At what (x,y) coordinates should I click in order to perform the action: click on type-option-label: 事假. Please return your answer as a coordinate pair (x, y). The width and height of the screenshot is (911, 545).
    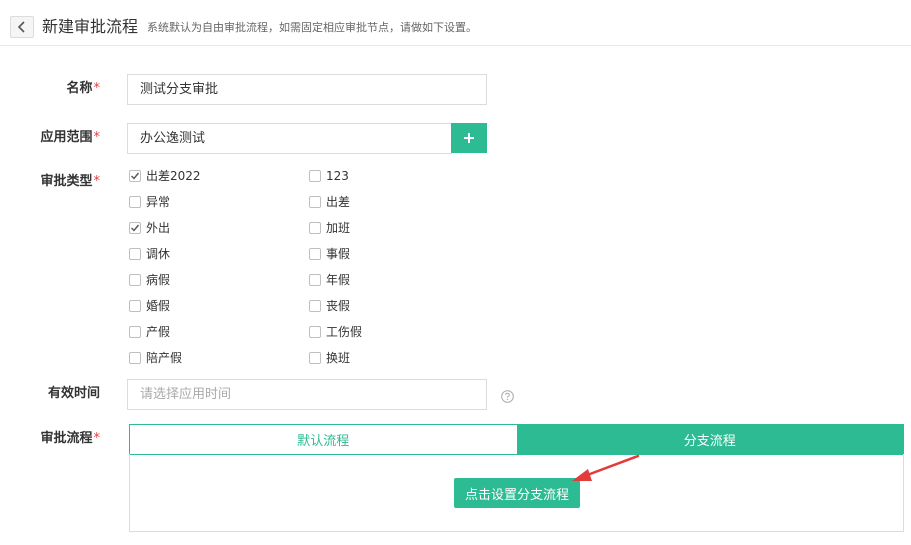
    Looking at the image, I should click on (338, 254).